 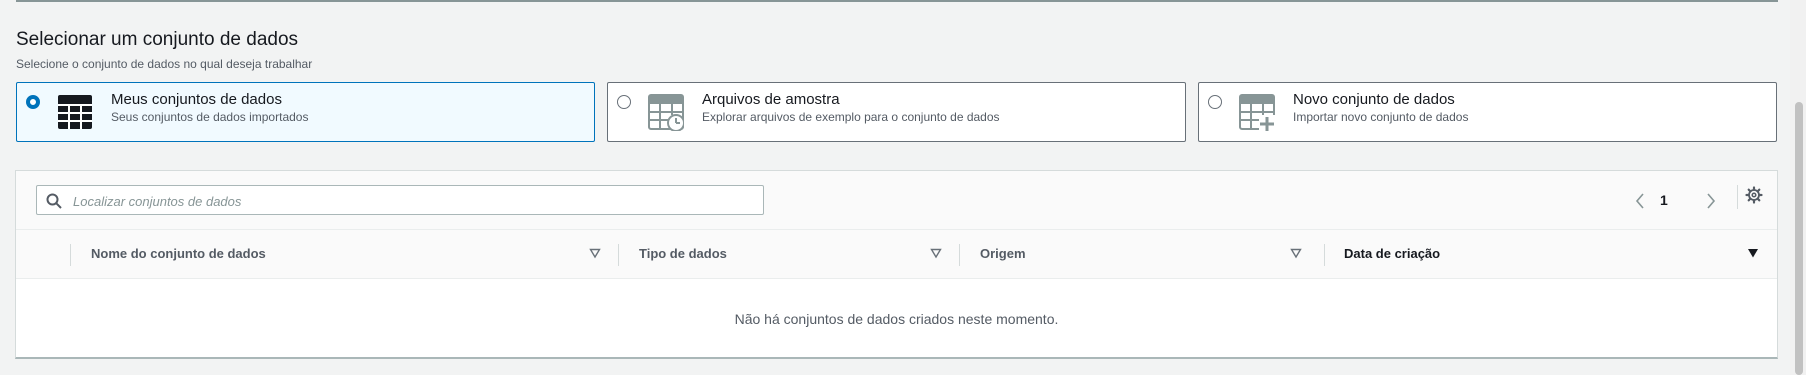 What do you see at coordinates (624, 102) in the screenshot?
I see `option-sample-files-radio` at bounding box center [624, 102].